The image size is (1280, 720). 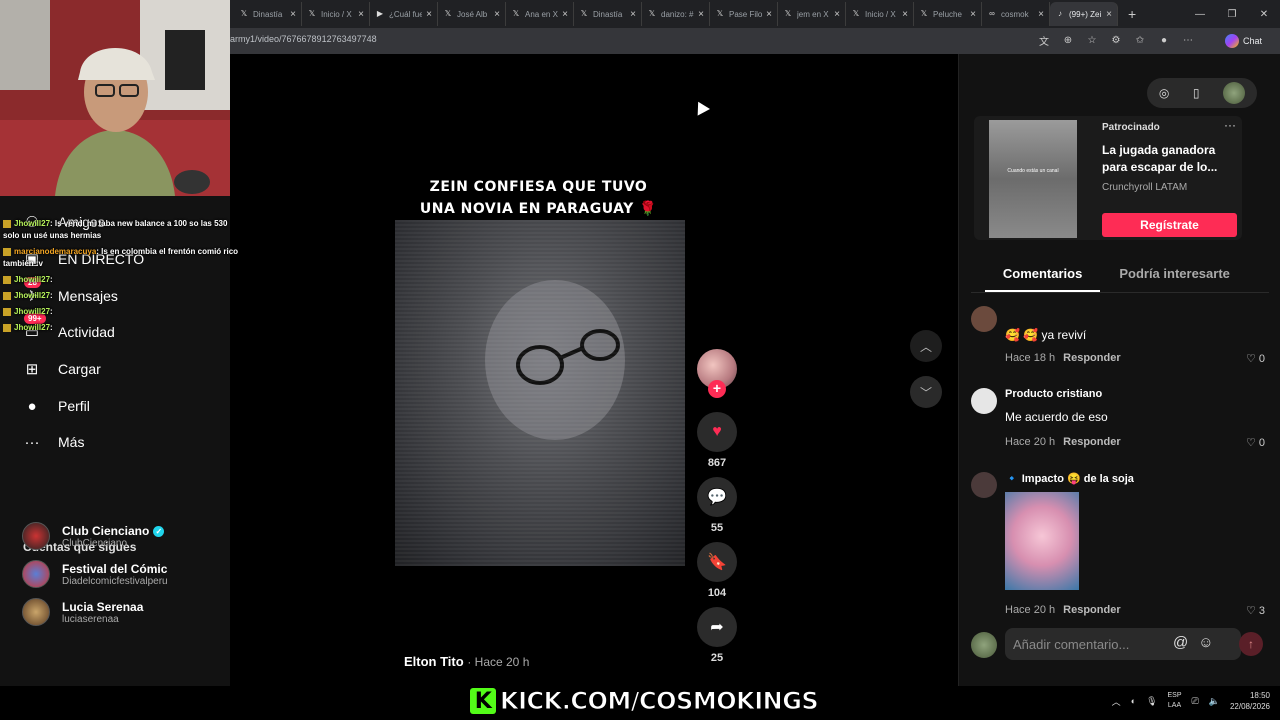 I want to click on browser-tab: 𝕏 Ana en X ×, so click(x=540, y=14).